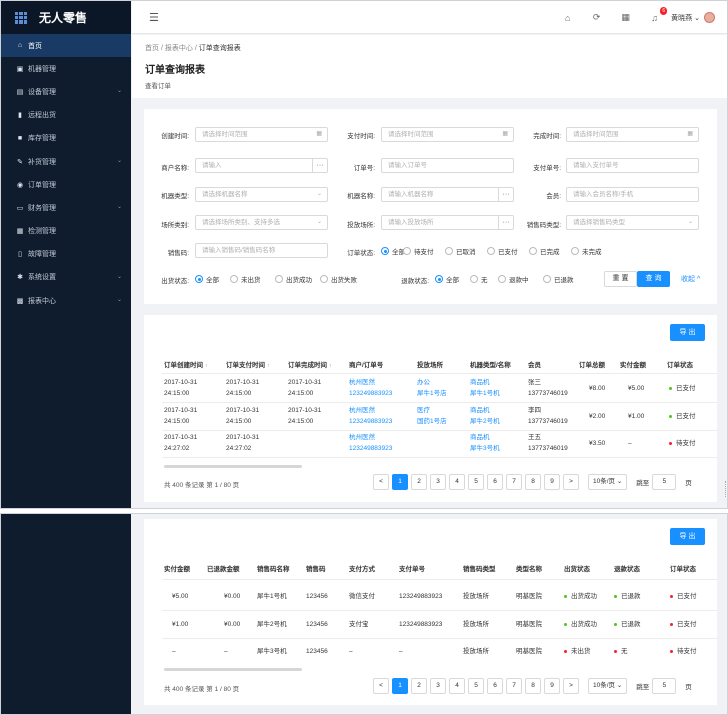 This screenshot has width=728, height=715. I want to click on sidebar-item: ◉ 订单管理, so click(66, 184).